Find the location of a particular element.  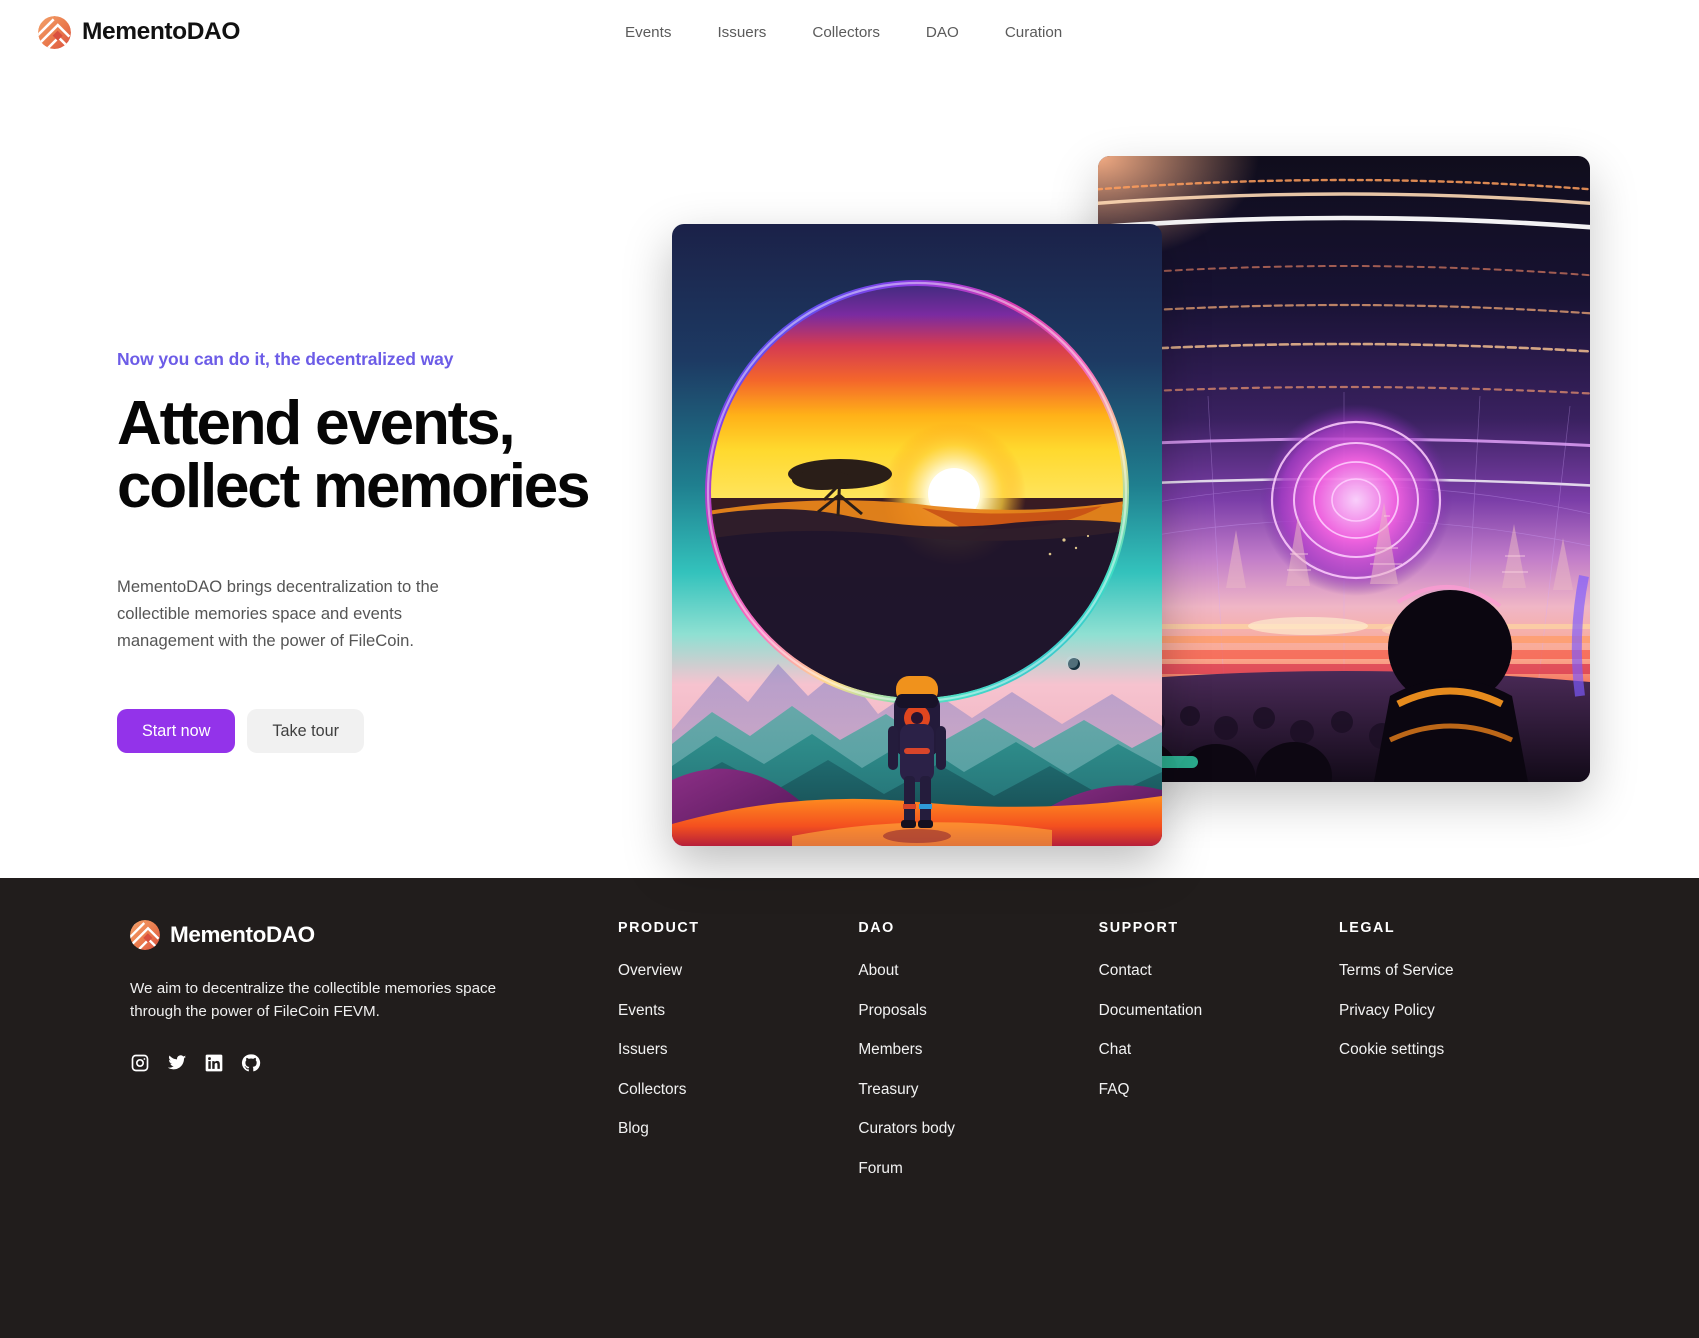

footer-link-curators-body: Curators body is located at coordinates (978, 1129).